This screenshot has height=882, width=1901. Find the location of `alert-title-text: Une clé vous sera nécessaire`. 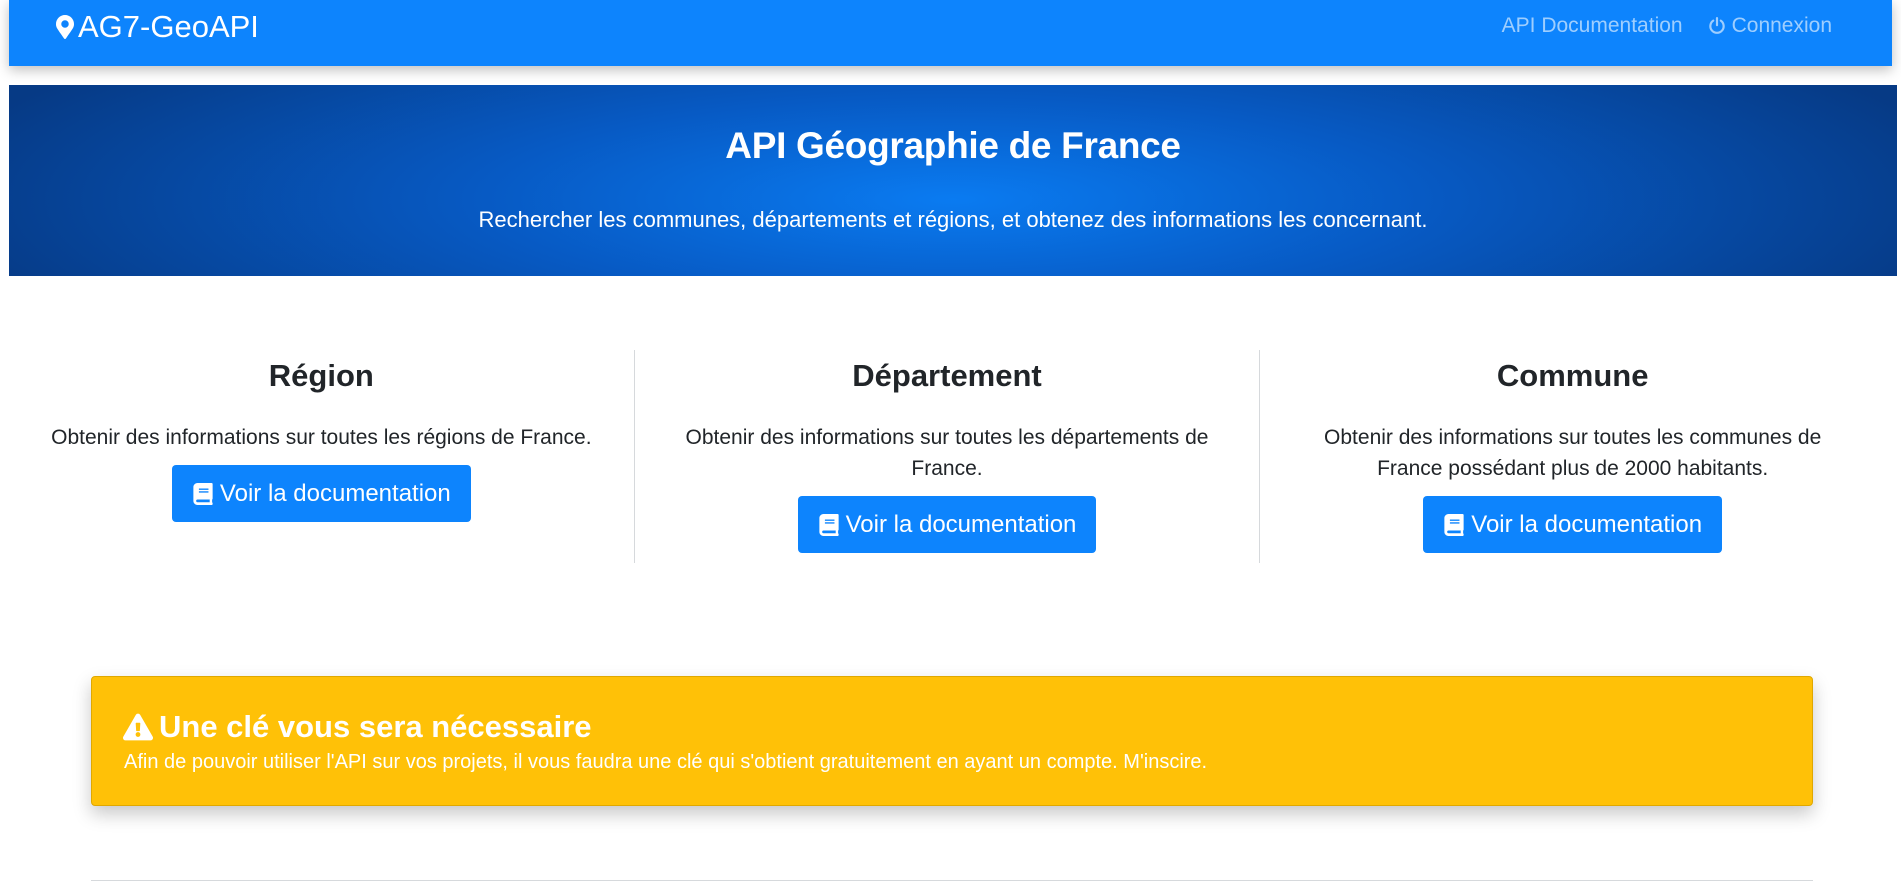

alert-title-text: Une clé vous sera nécessaire is located at coordinates (375, 726).